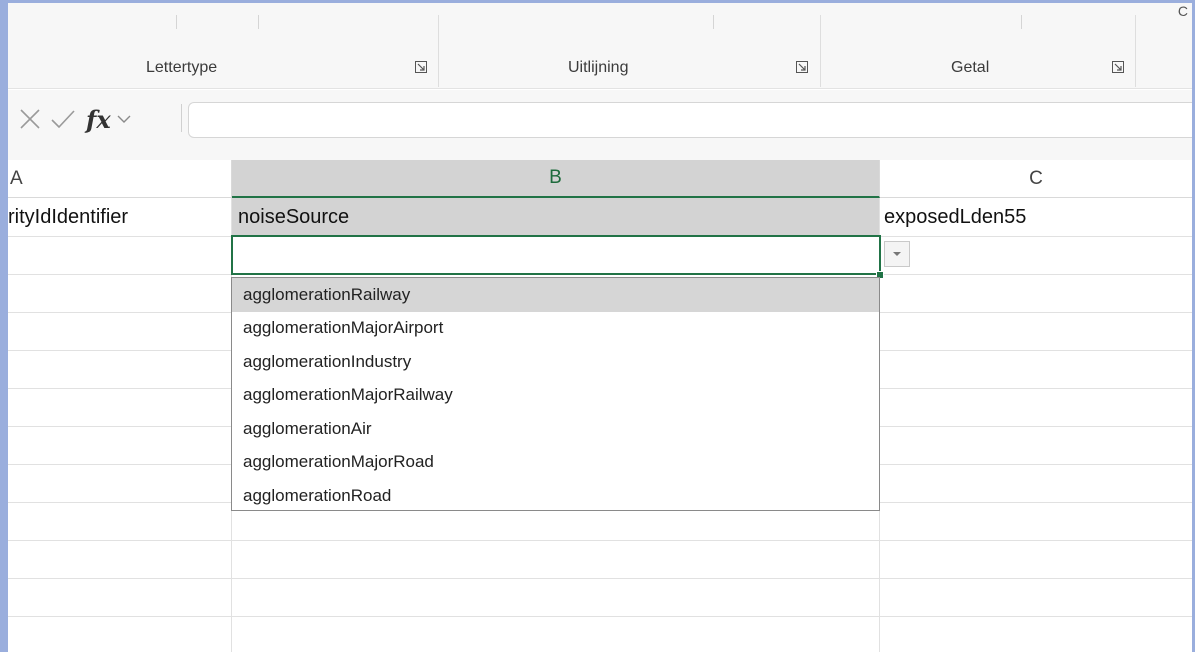  What do you see at coordinates (30, 119) in the screenshot?
I see `close-icon` at bounding box center [30, 119].